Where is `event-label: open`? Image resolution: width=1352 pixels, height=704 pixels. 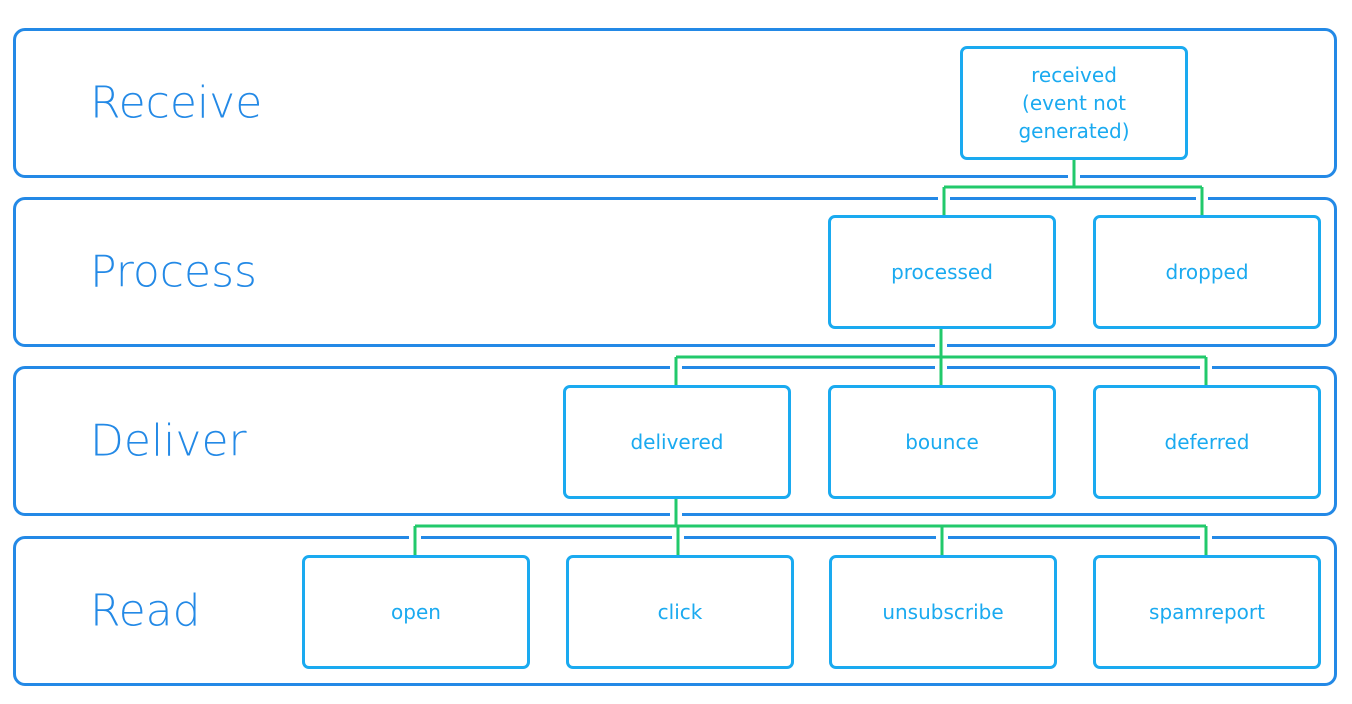 event-label: open is located at coordinates (416, 612).